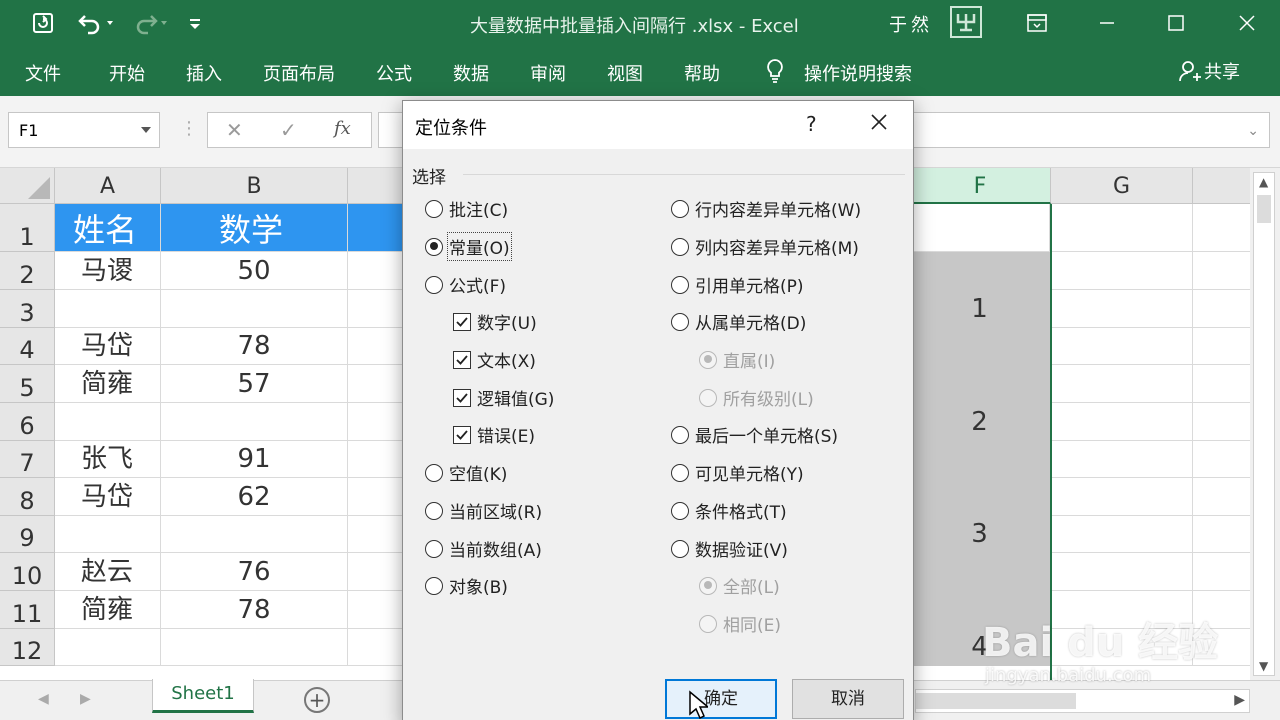  What do you see at coordinates (1107, 23) in the screenshot?
I see `minimize-icon` at bounding box center [1107, 23].